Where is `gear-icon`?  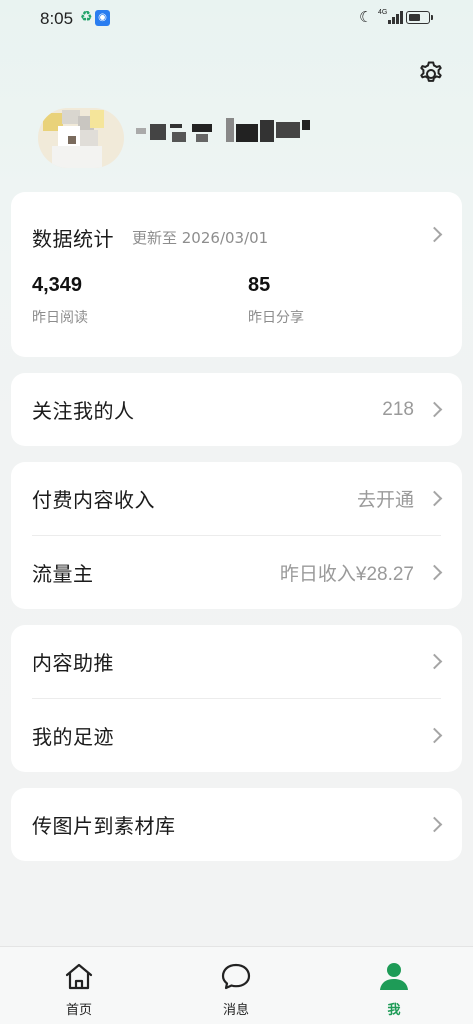
gear-icon is located at coordinates (431, 74).